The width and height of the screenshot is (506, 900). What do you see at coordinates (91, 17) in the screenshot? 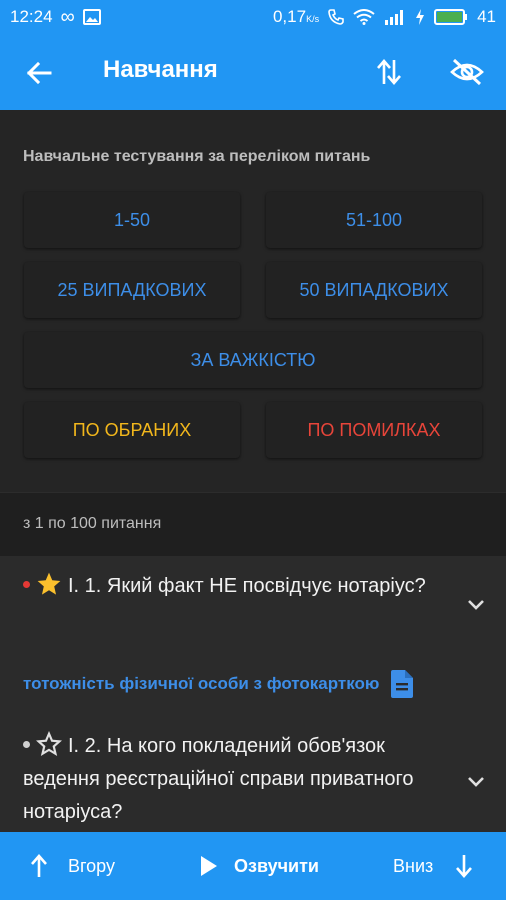
I see `image-icon` at bounding box center [91, 17].